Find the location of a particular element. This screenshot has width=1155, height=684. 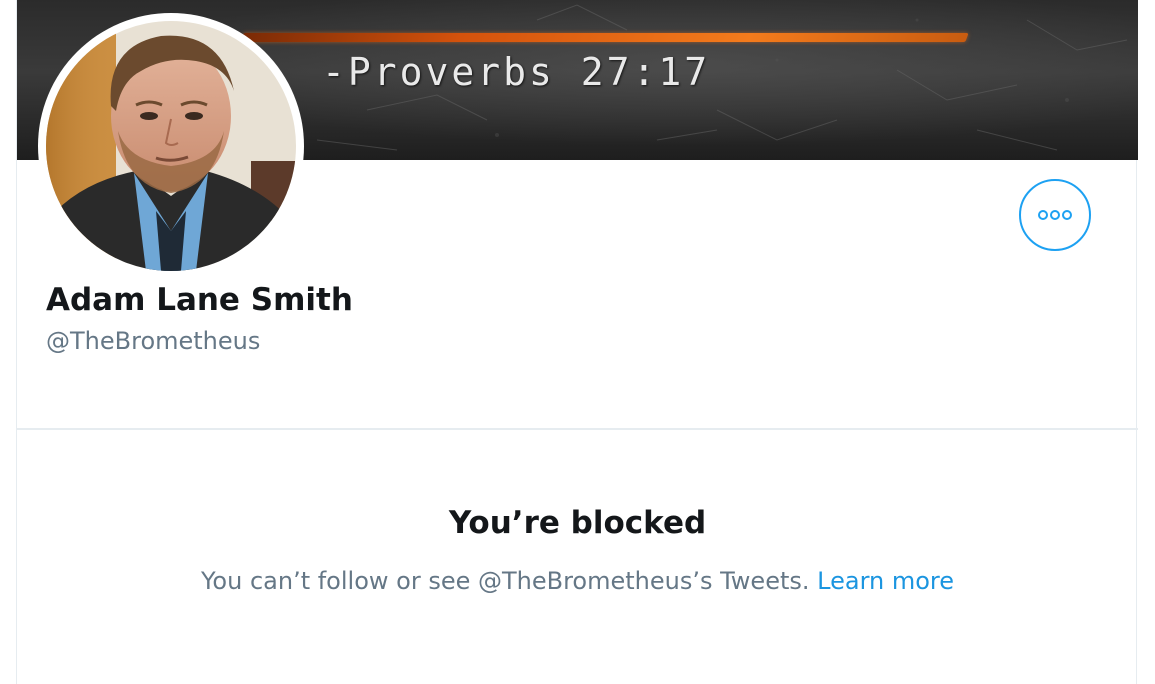

profile-display-name: Adam Lane Smith is located at coordinates (199, 300).